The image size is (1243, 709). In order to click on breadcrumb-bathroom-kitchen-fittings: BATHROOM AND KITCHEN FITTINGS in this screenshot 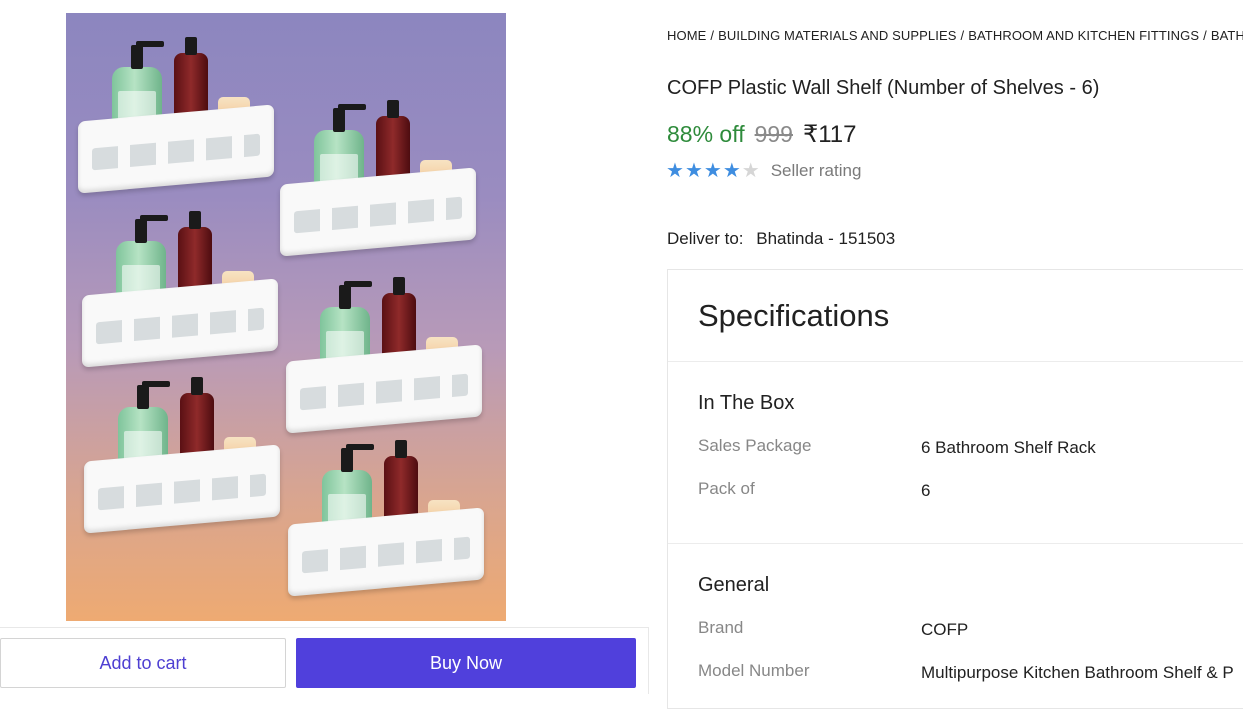, I will do `click(1083, 35)`.